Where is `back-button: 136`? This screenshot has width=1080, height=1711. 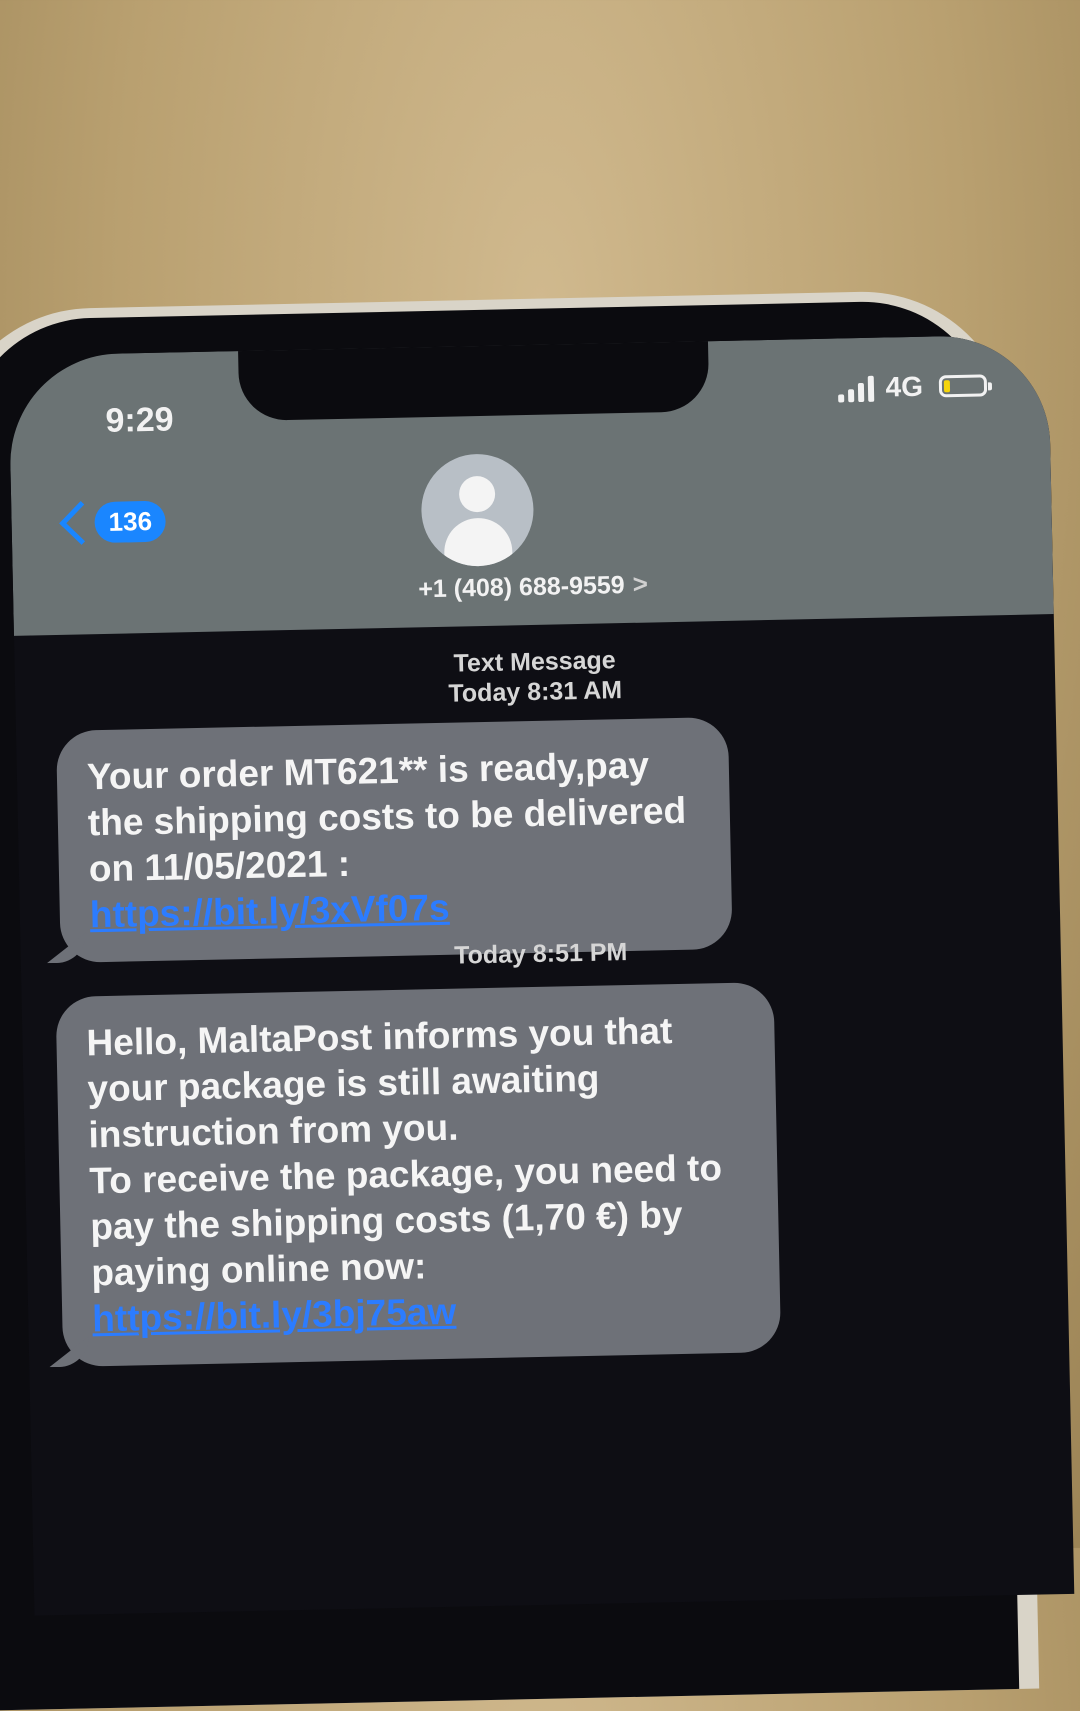
back-button: 136 is located at coordinates (111, 522).